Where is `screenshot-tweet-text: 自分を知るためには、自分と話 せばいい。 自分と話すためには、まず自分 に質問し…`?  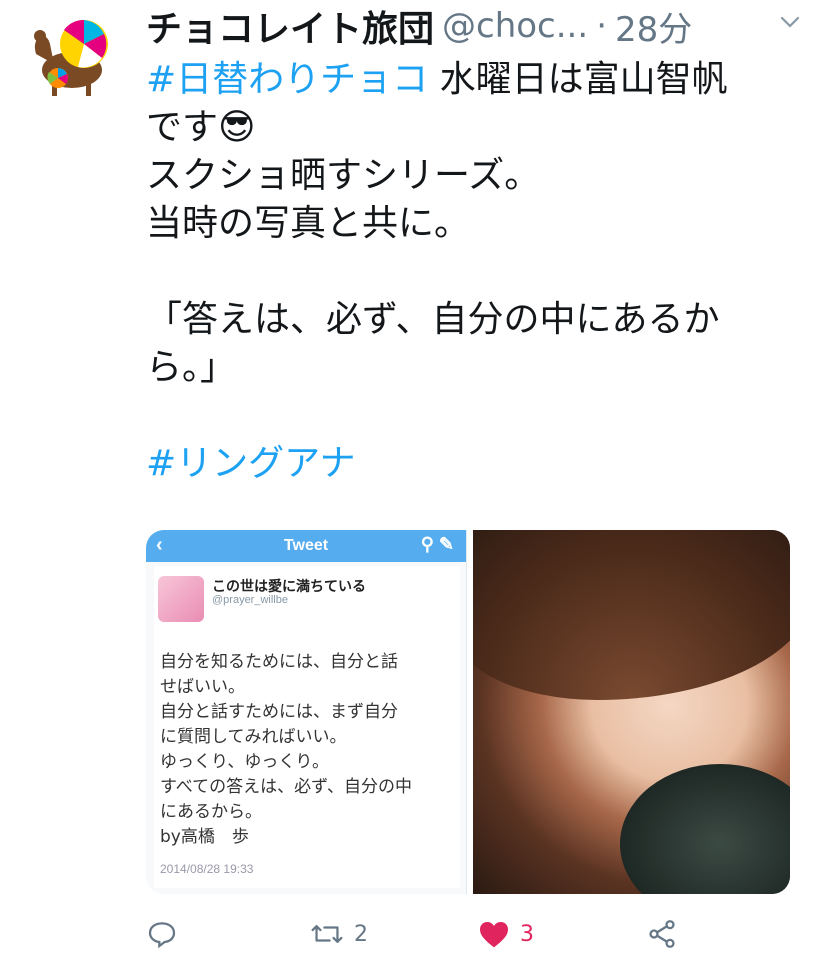 screenshot-tweet-text: 自分を知るためには、自分と話 せばいい。 自分と話すためには、まず自分 に質問し… is located at coordinates (308, 750).